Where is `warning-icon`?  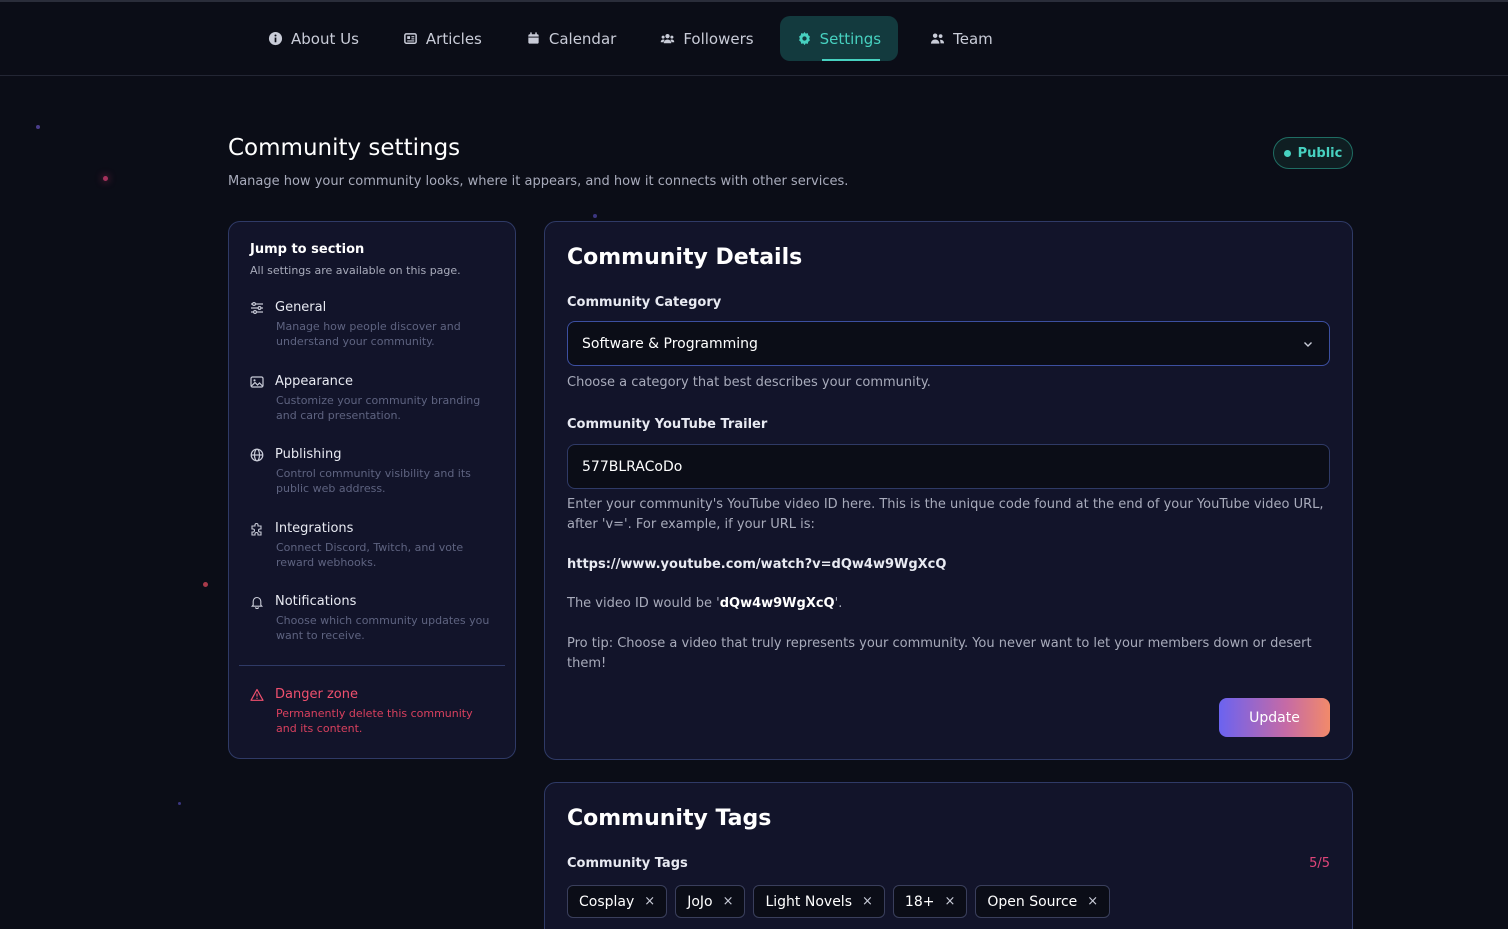
warning-icon is located at coordinates (257, 695).